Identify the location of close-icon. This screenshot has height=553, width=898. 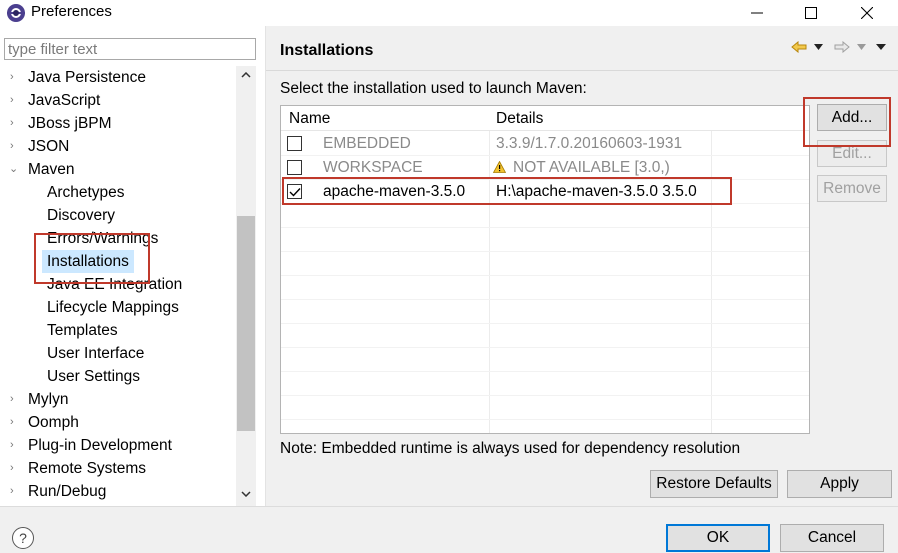
(867, 13).